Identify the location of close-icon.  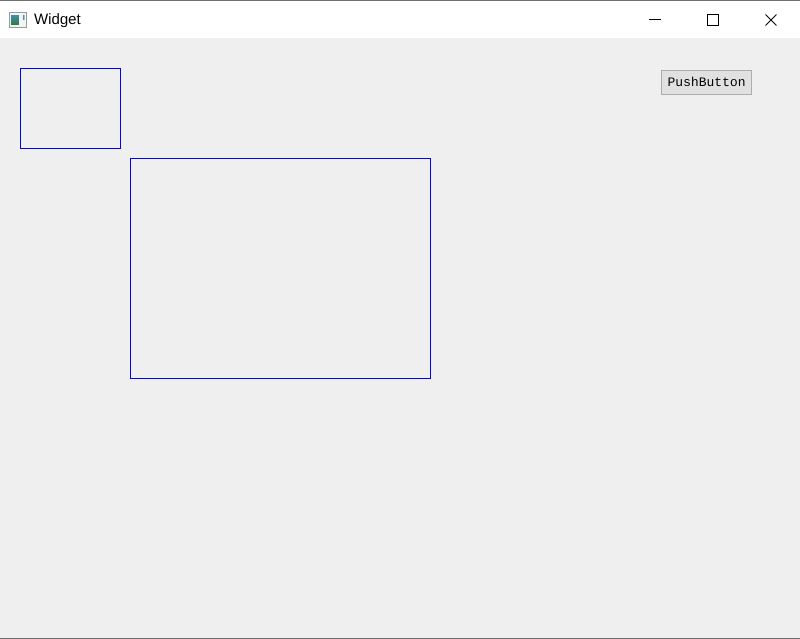
(771, 20).